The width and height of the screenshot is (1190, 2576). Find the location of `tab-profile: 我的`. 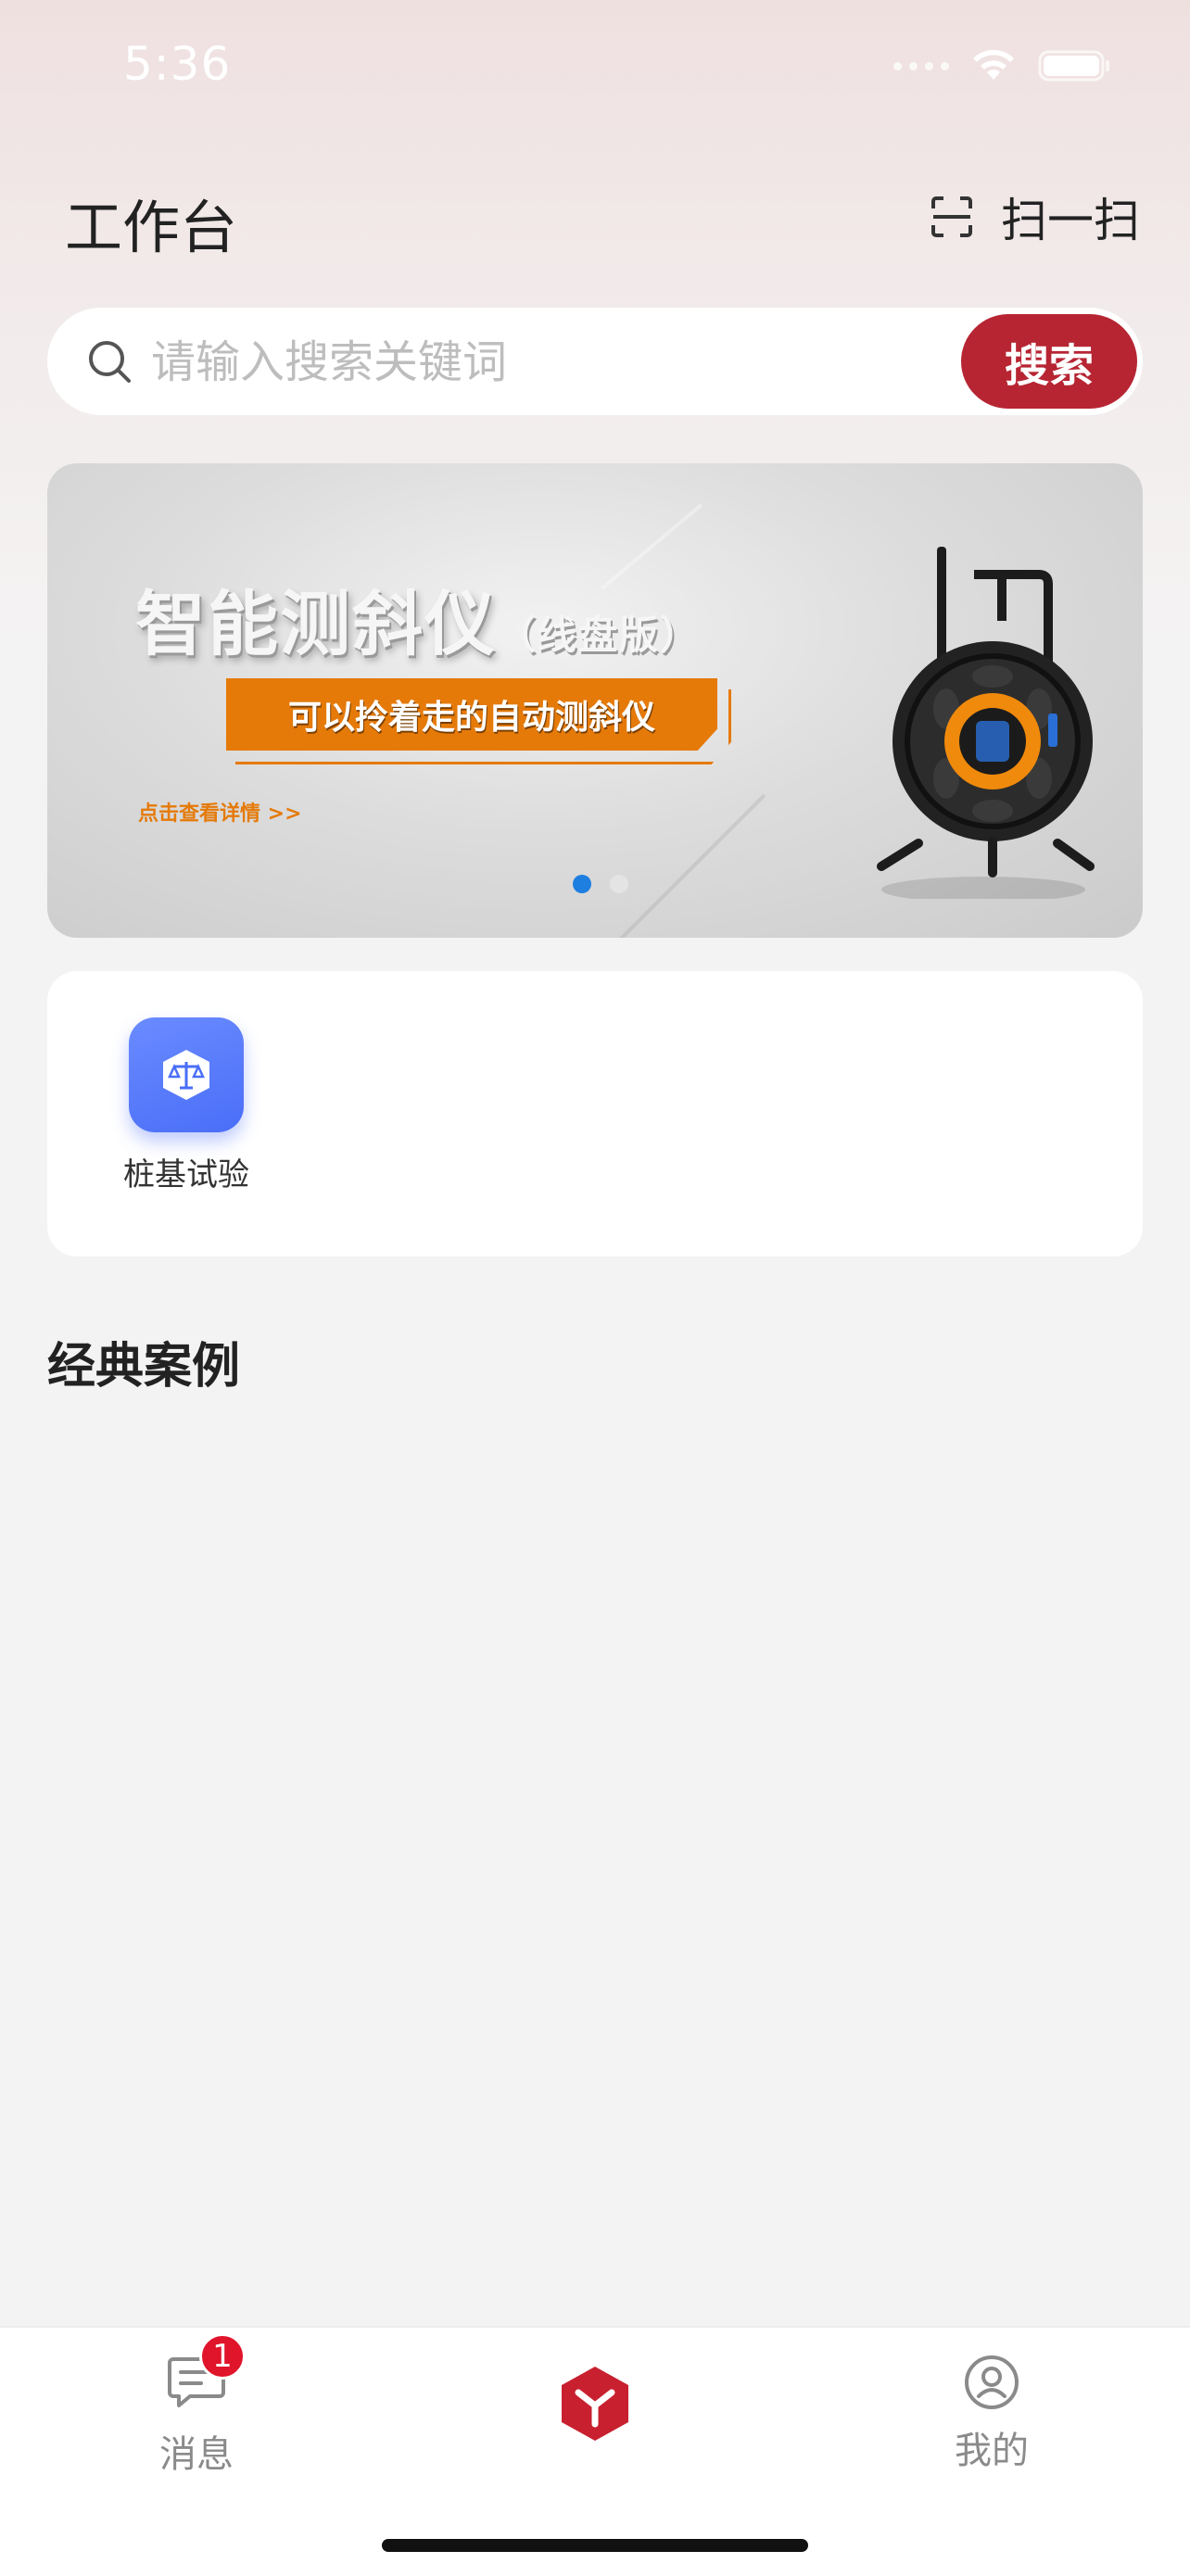

tab-profile: 我的 is located at coordinates (991, 2414).